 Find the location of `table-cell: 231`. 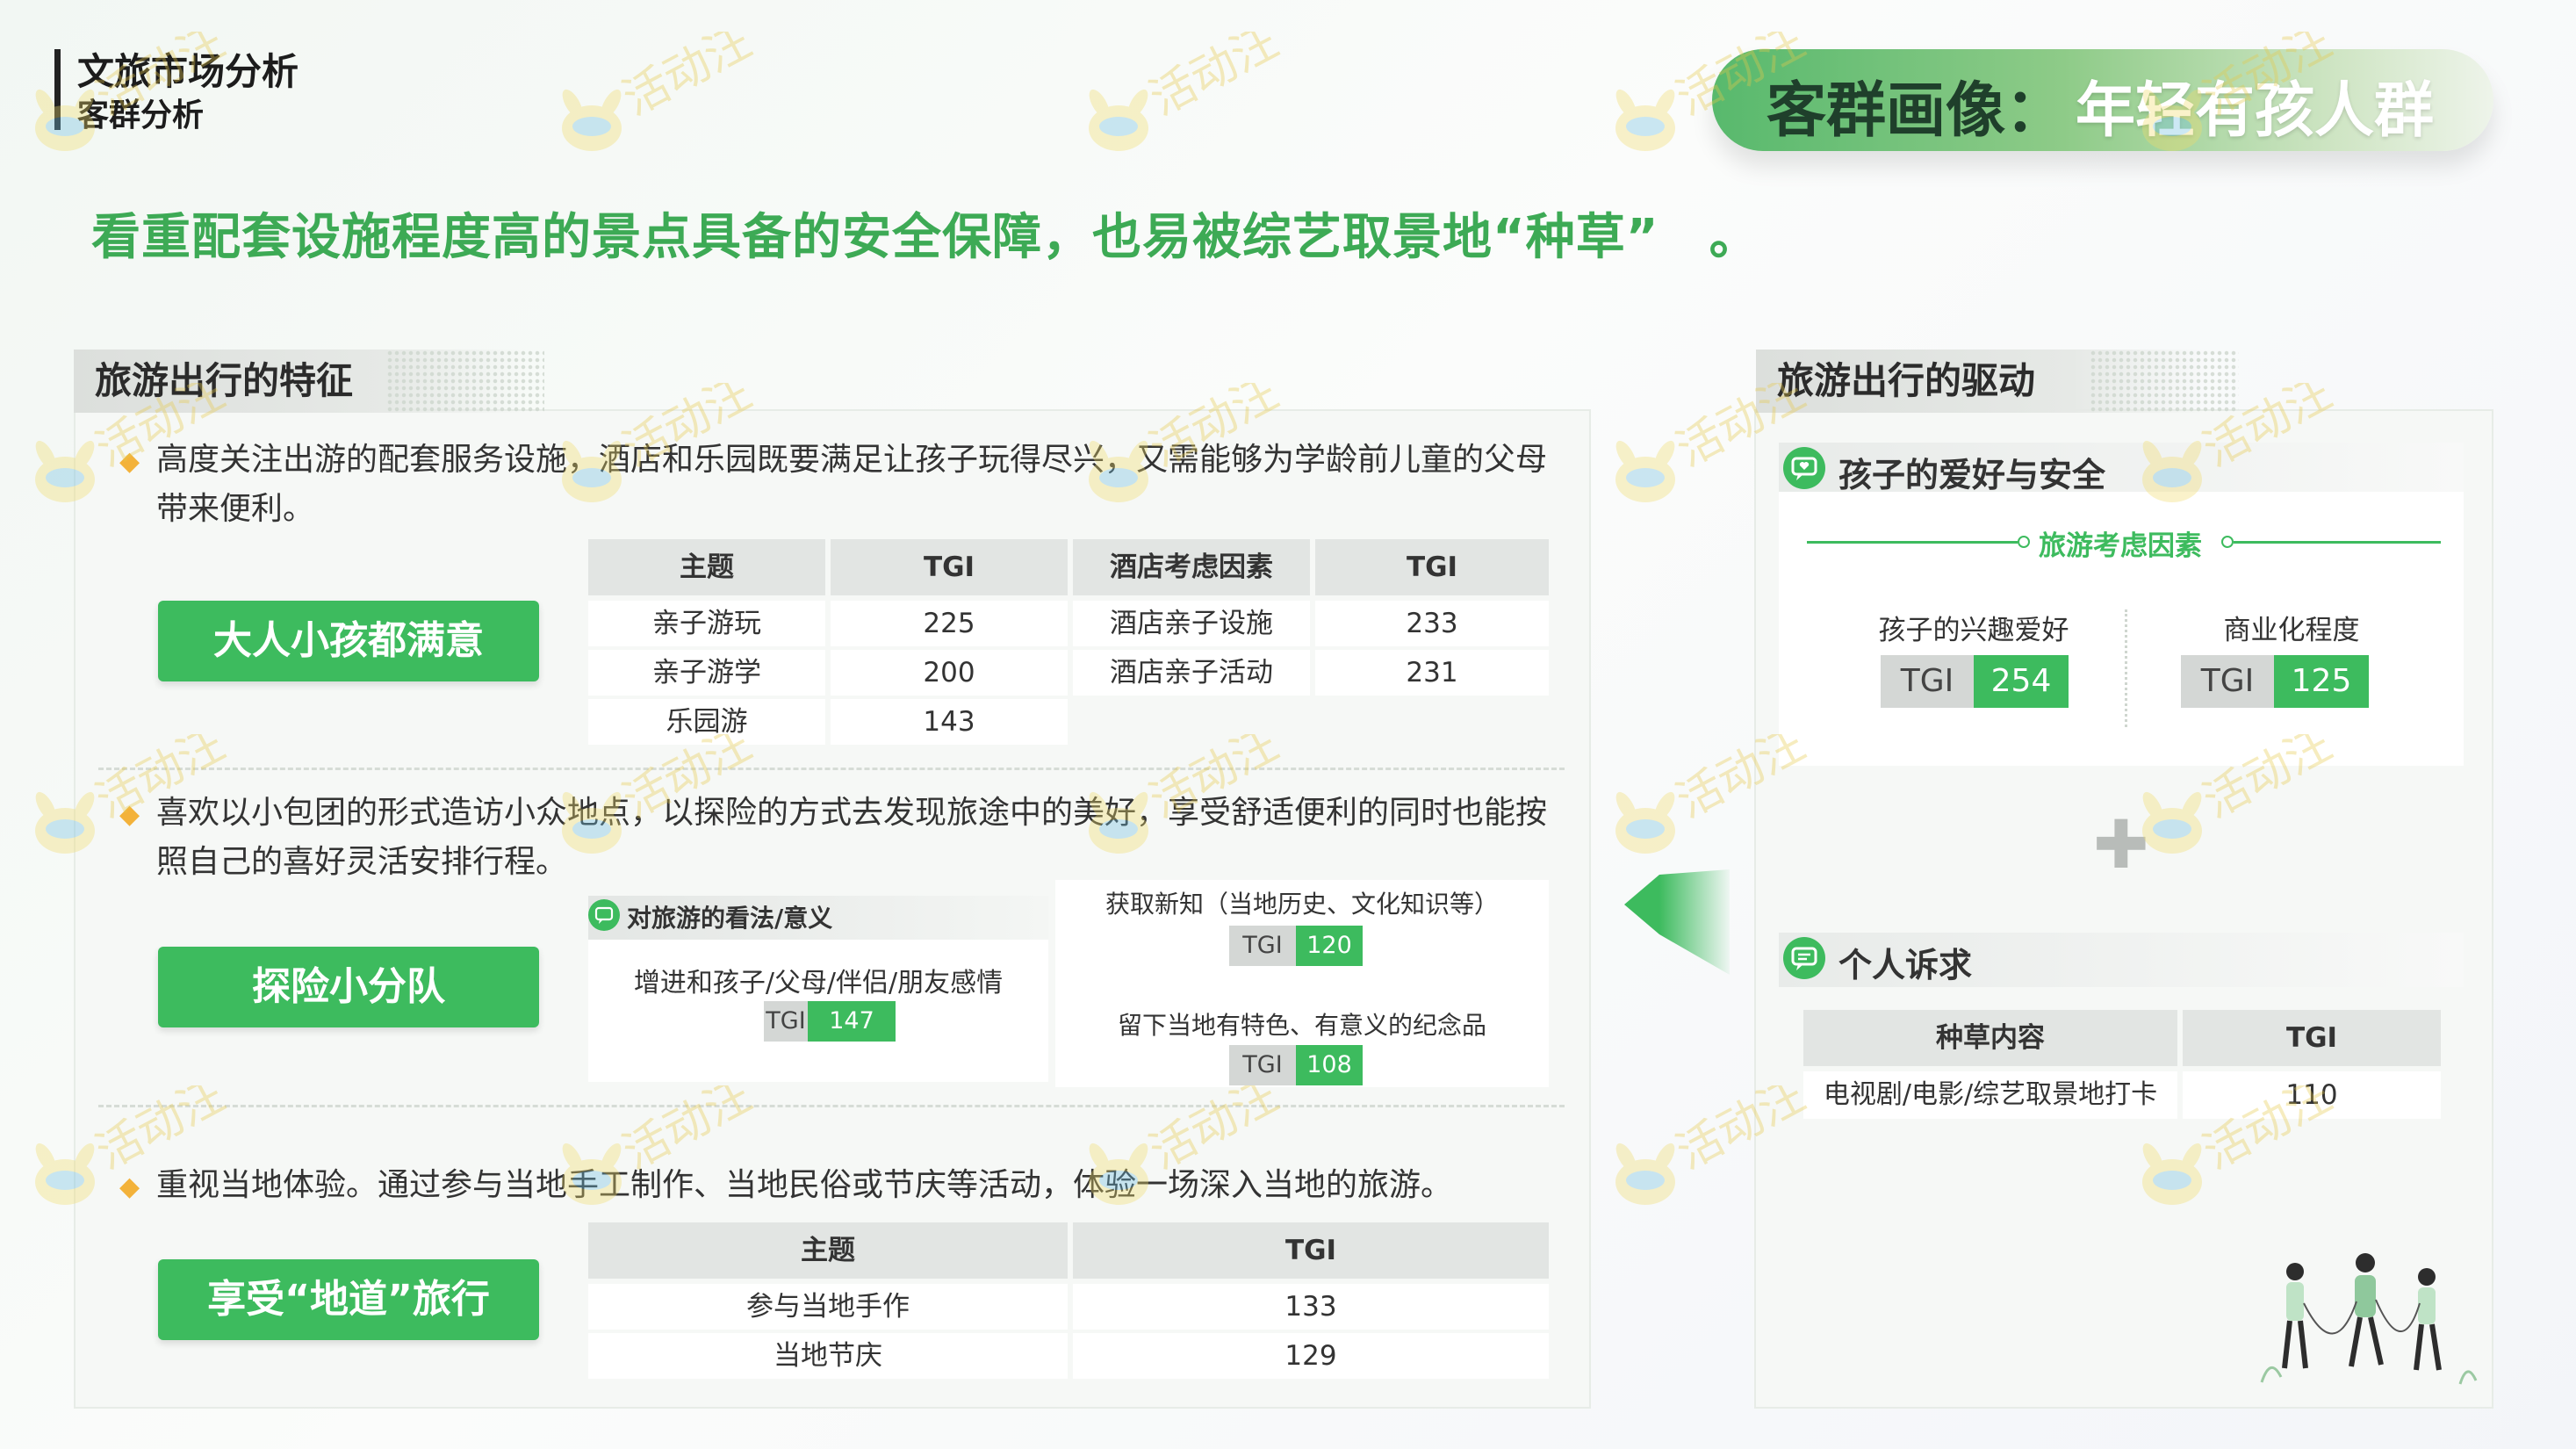

table-cell: 231 is located at coordinates (1432, 673).